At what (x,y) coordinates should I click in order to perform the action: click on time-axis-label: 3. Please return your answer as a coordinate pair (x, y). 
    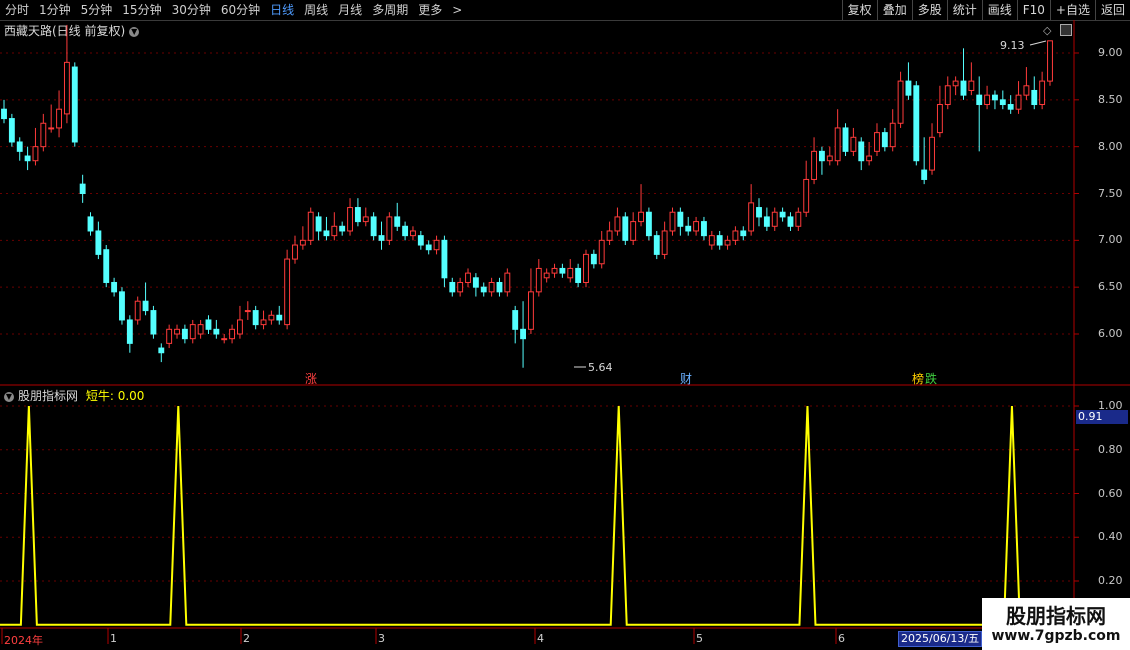
    Looking at the image, I should click on (381, 638).